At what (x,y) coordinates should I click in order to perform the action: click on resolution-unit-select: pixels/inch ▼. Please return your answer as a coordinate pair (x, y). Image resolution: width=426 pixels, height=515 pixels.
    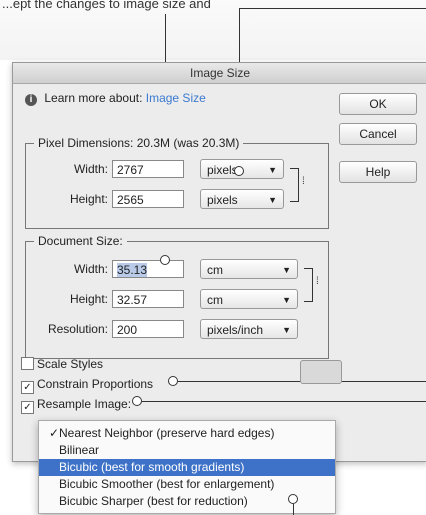
    Looking at the image, I should click on (249, 329).